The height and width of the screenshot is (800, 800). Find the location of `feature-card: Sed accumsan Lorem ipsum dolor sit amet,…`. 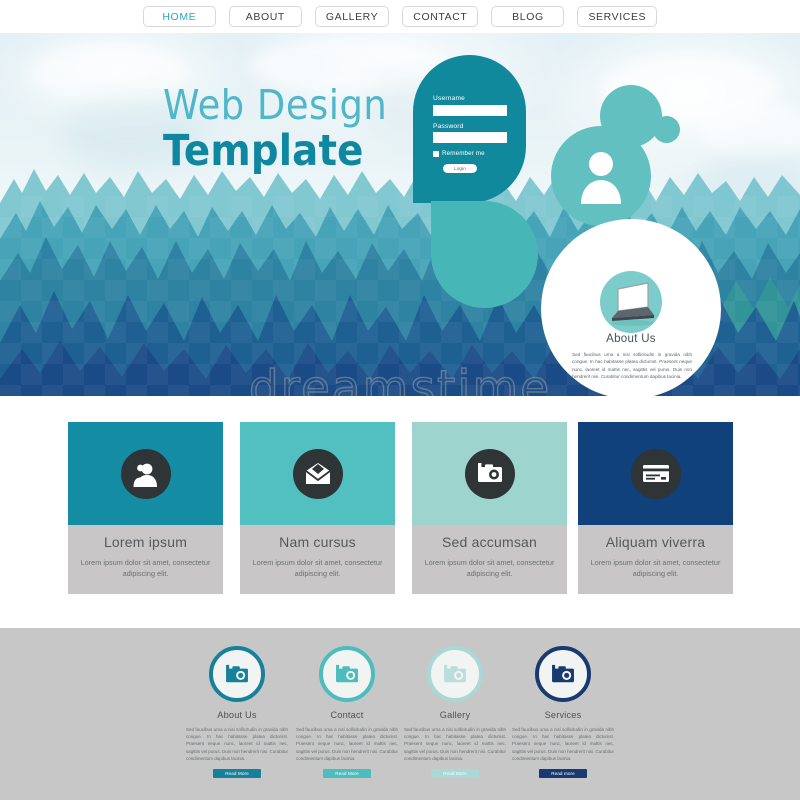

feature-card: Sed accumsan Lorem ipsum dolor sit amet,… is located at coordinates (489, 508).